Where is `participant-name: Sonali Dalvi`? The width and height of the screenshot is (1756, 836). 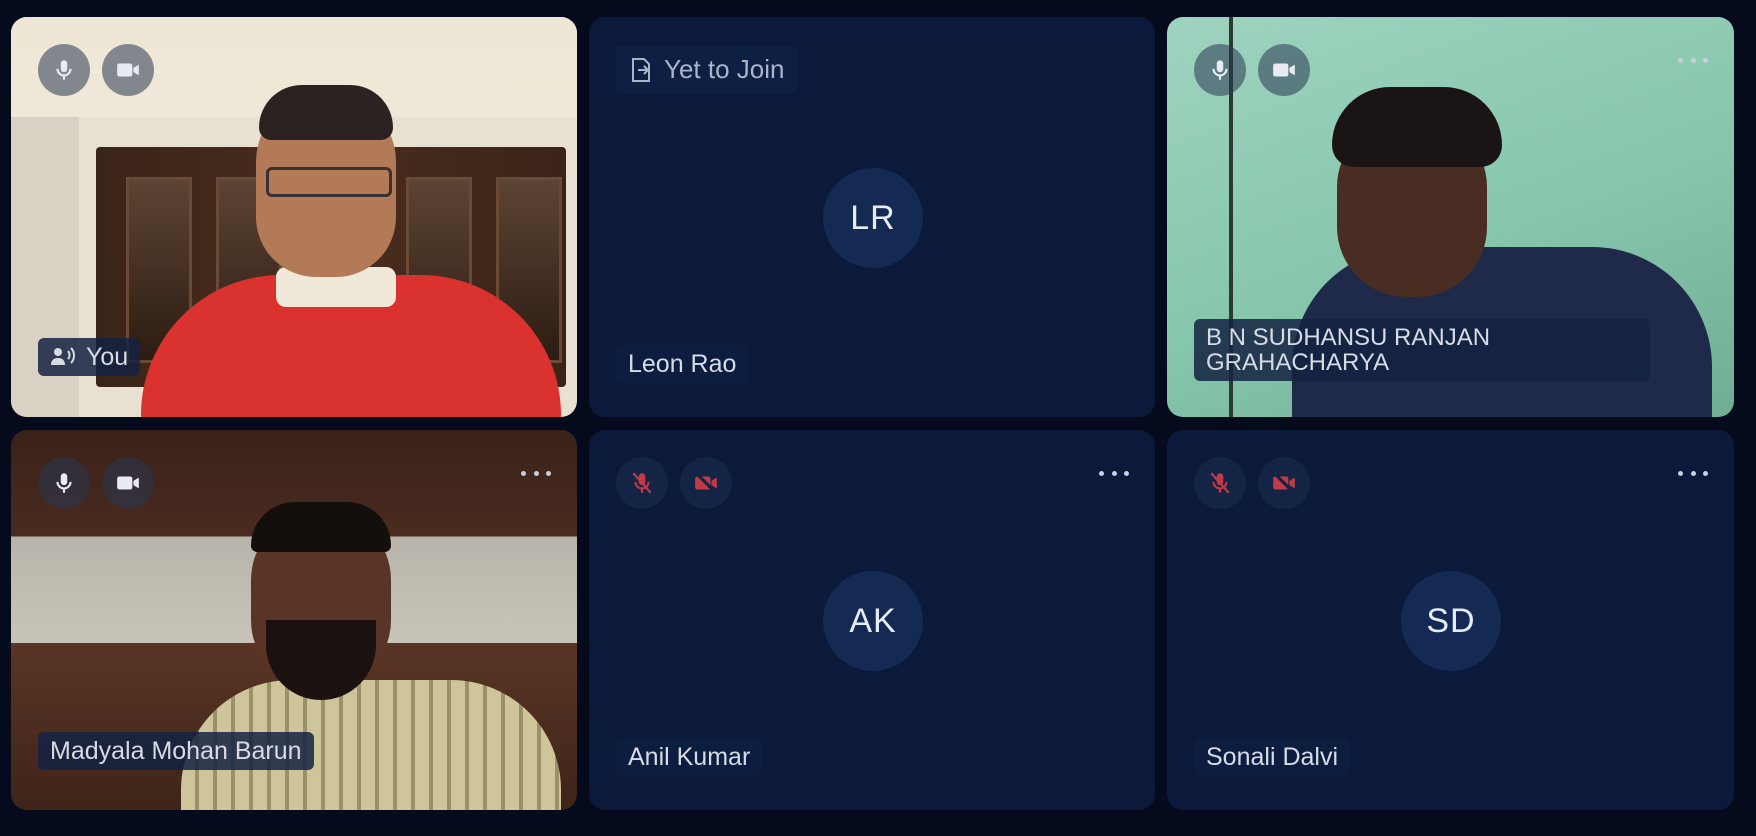
participant-name: Sonali Dalvi is located at coordinates (1272, 757).